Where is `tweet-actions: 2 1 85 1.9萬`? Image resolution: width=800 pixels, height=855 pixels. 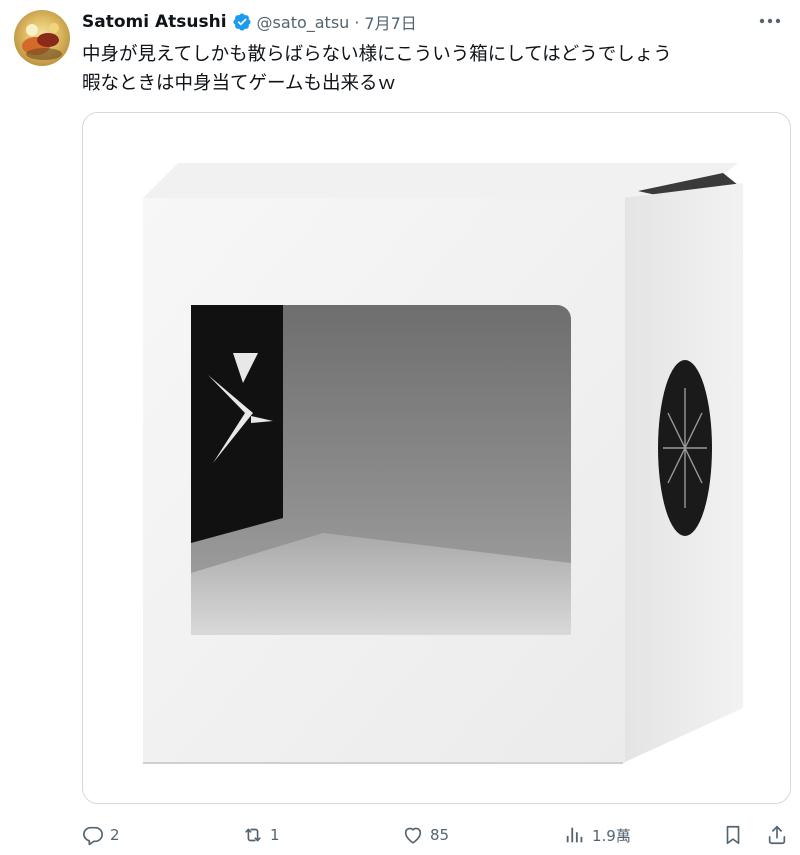 tweet-actions: 2 1 85 1.9萬 is located at coordinates (436, 835).